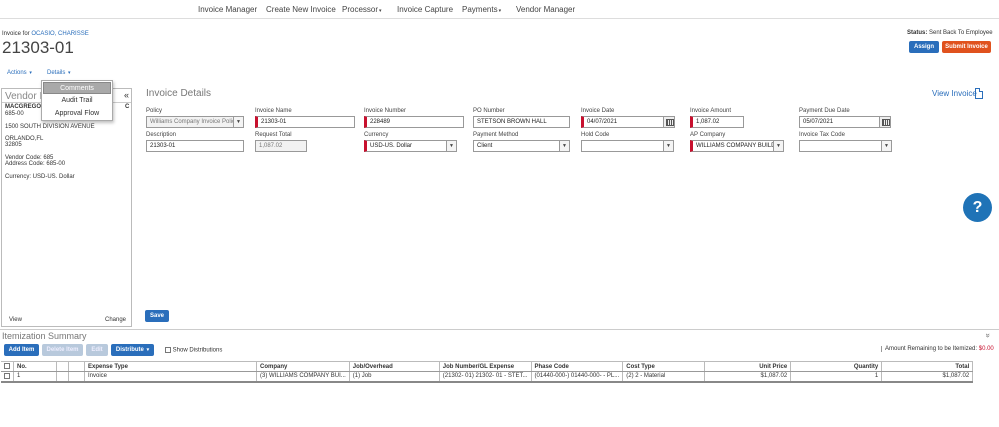  Describe the element at coordinates (179, 93) in the screenshot. I see `invoice-details-title: Invoice Details` at that location.